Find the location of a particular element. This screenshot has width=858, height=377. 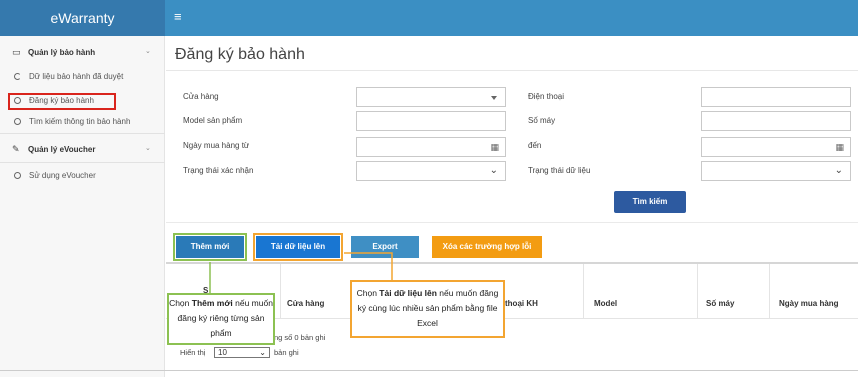

callout-bold: Thêm mới is located at coordinates (212, 303).